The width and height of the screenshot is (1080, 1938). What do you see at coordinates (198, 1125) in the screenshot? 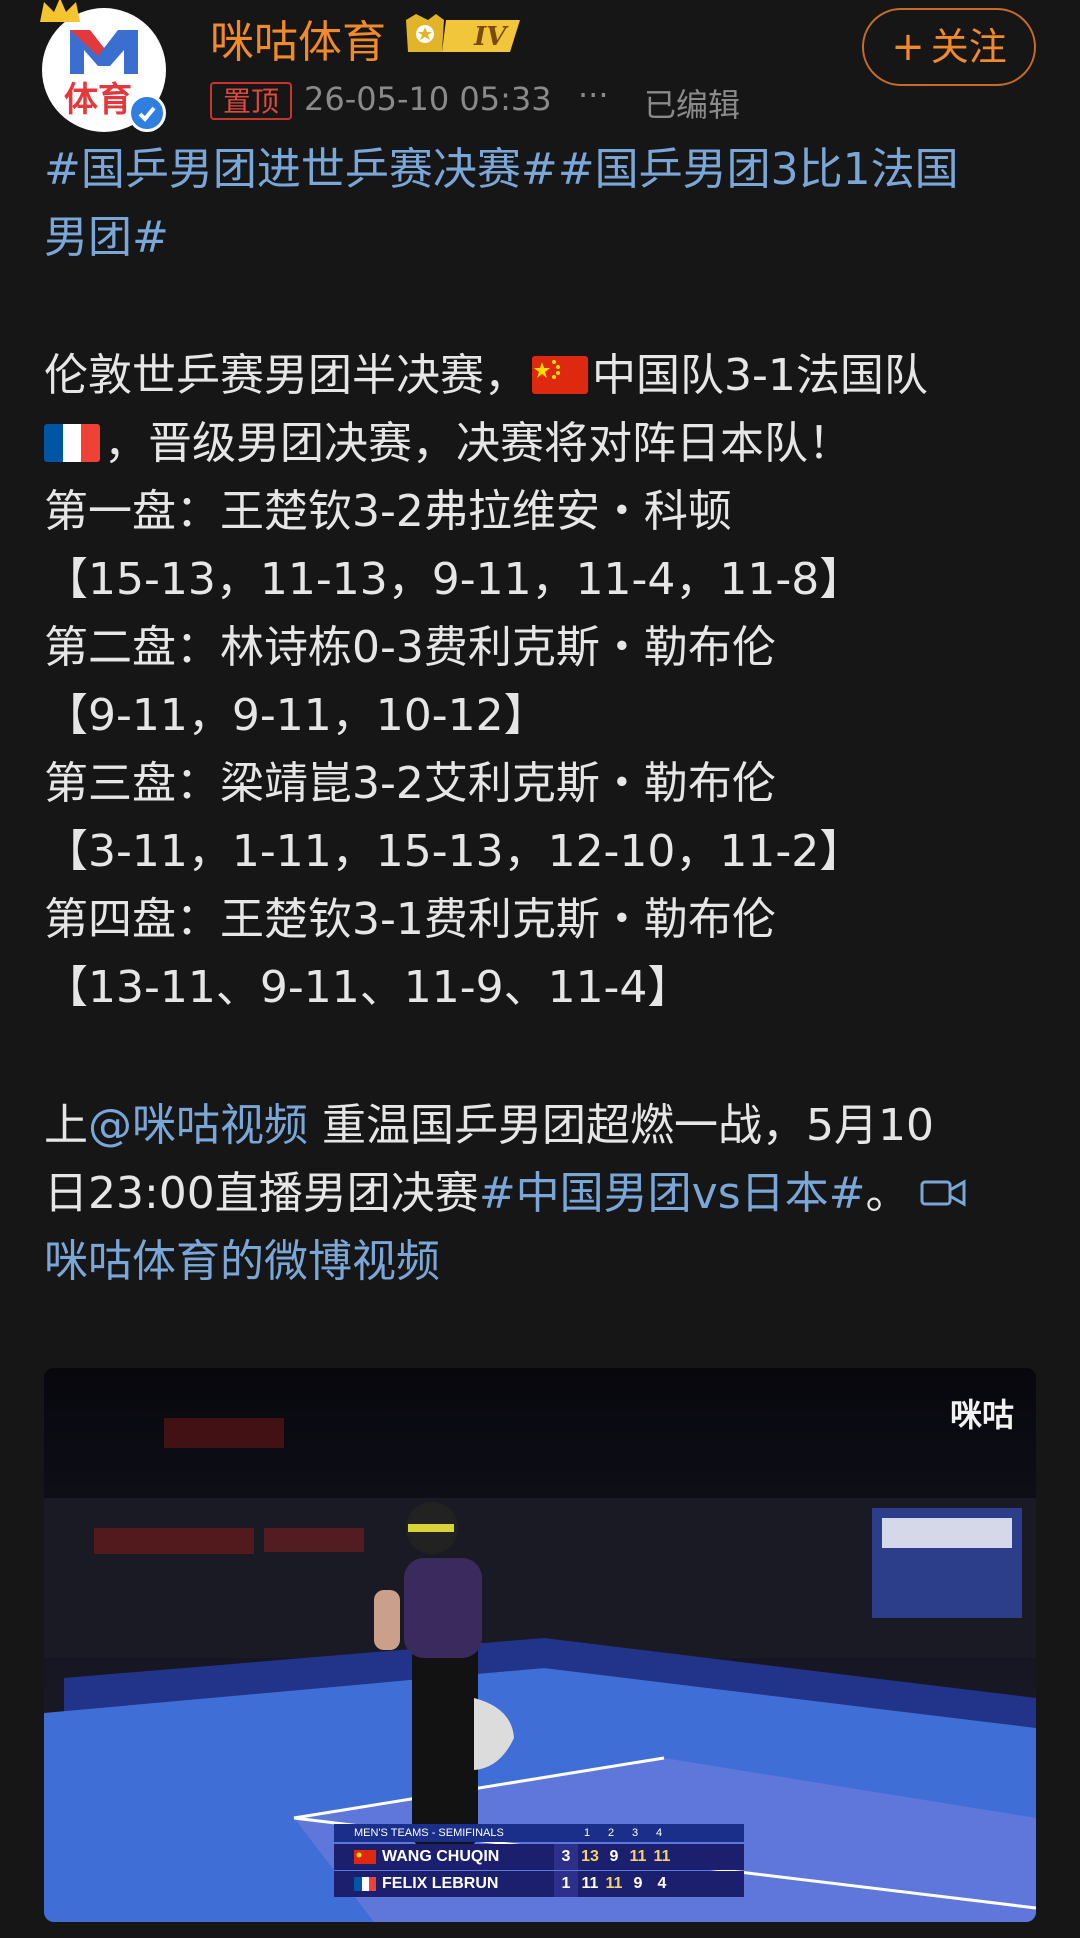
I see `mention-link: @咪咕视频` at bounding box center [198, 1125].